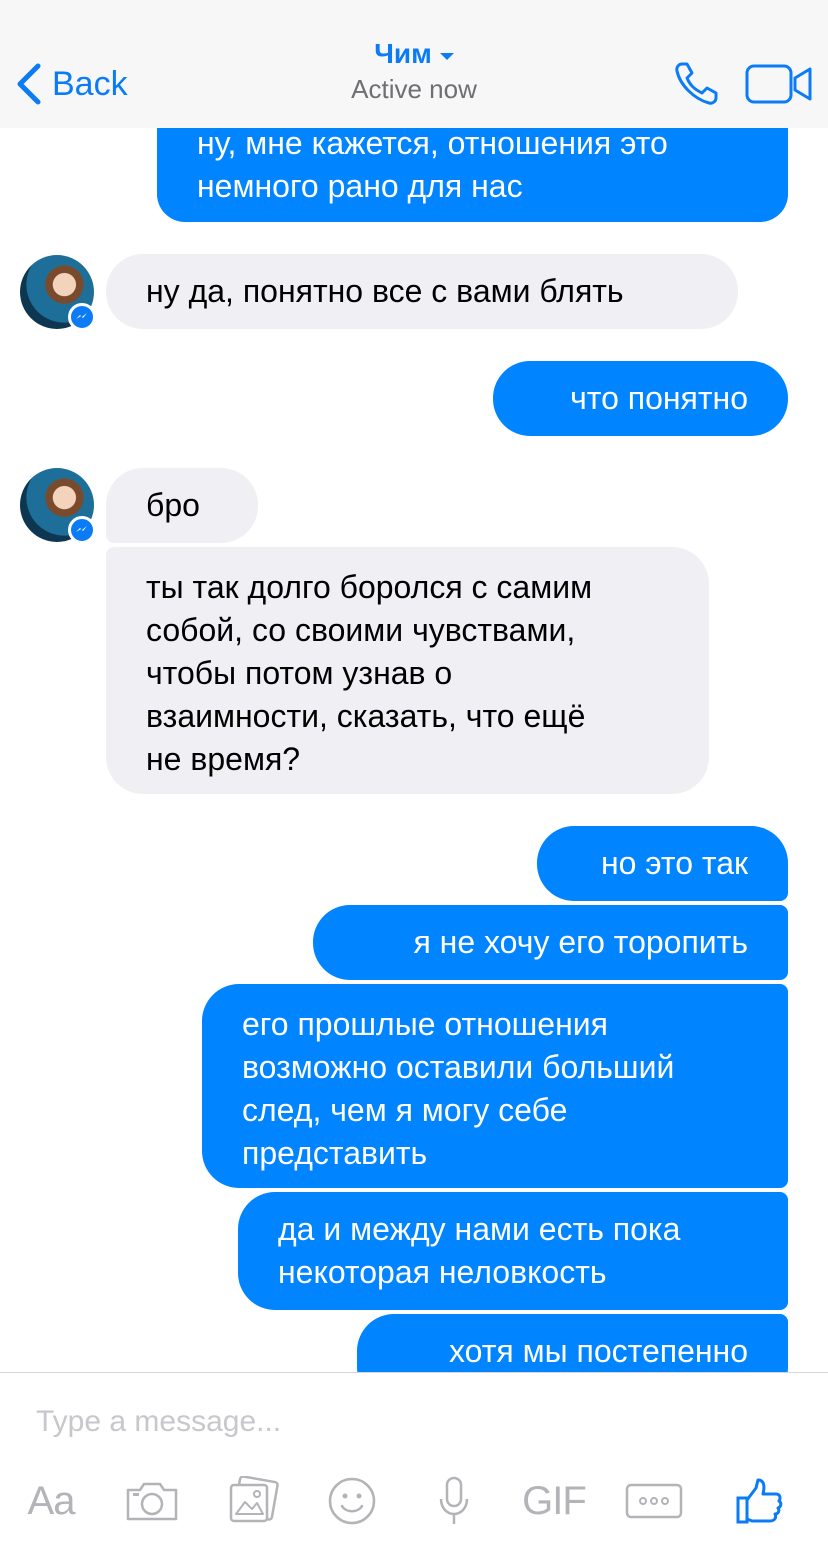  I want to click on contact-name: Чим, so click(403, 53).